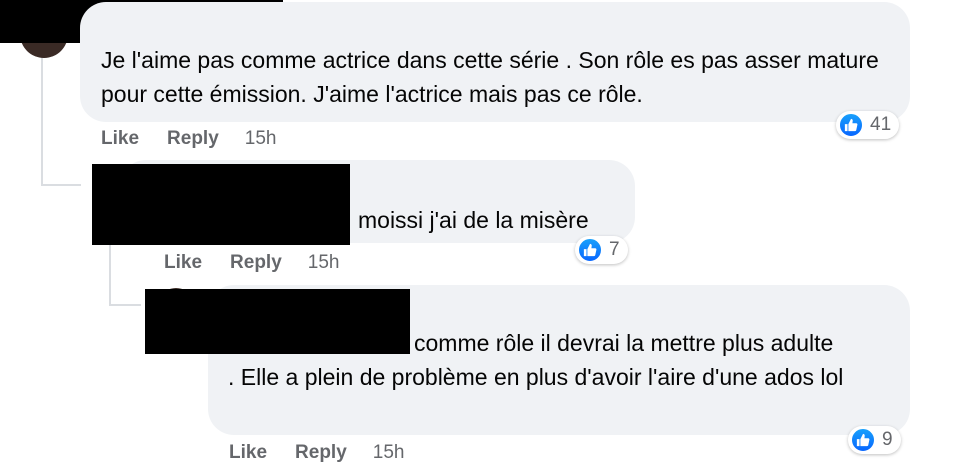 The width and height of the screenshot is (980, 464). I want to click on comment-text: moissi j'ai de la misère, so click(473, 220).